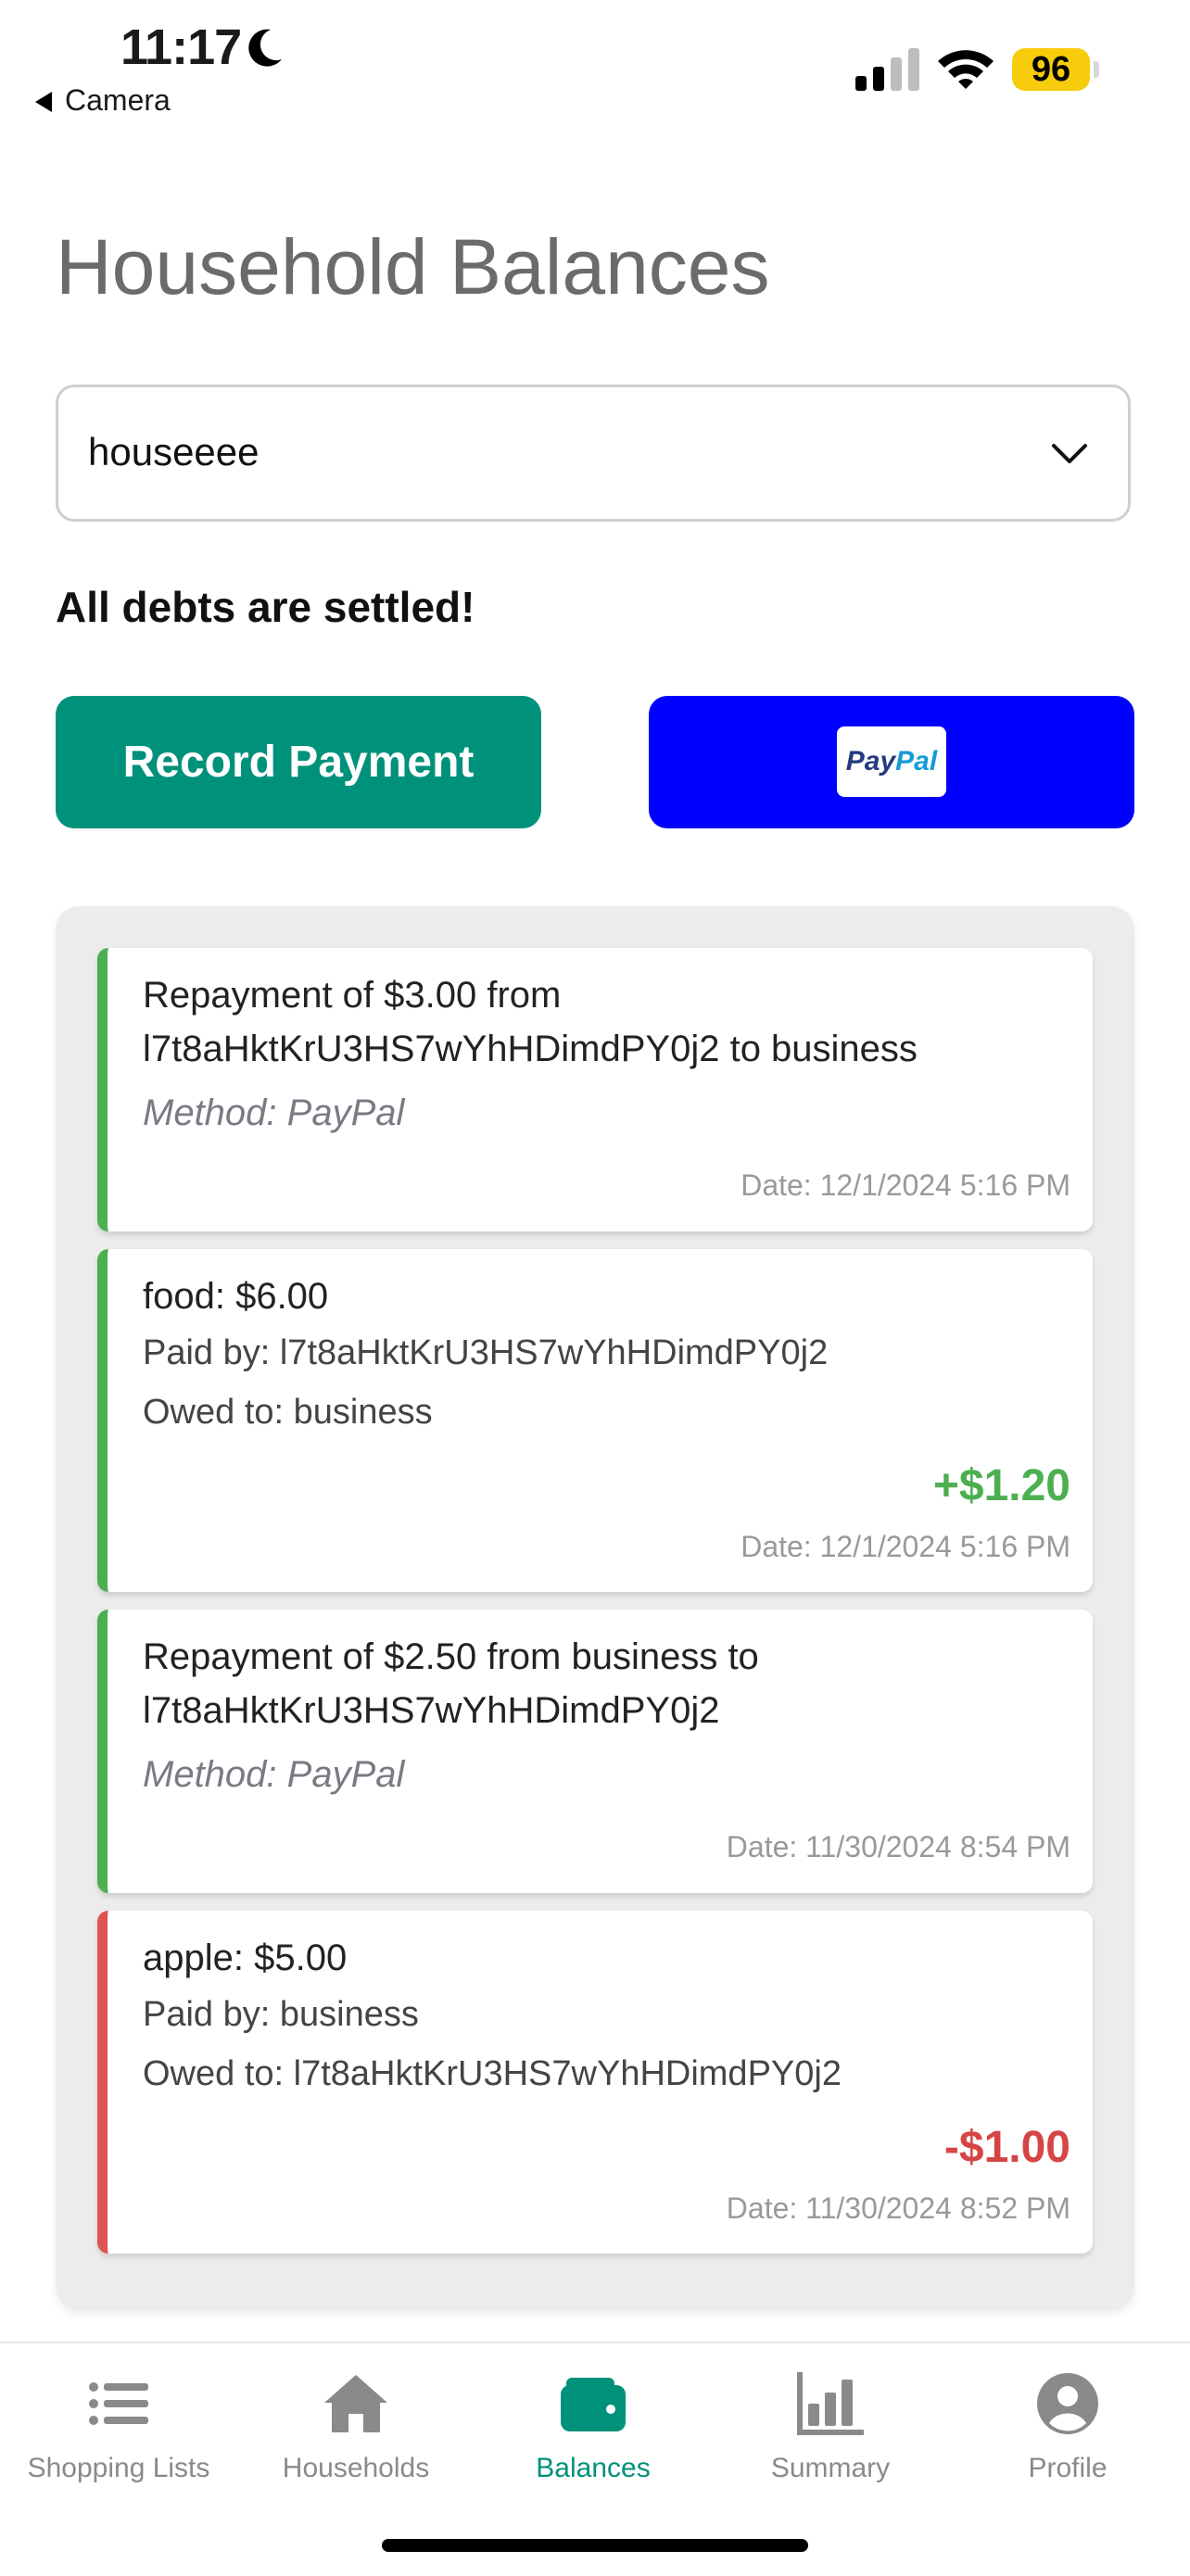 The image size is (1190, 2576). What do you see at coordinates (870, 761) in the screenshot?
I see `paypal-logo-text-1: Pay` at bounding box center [870, 761].